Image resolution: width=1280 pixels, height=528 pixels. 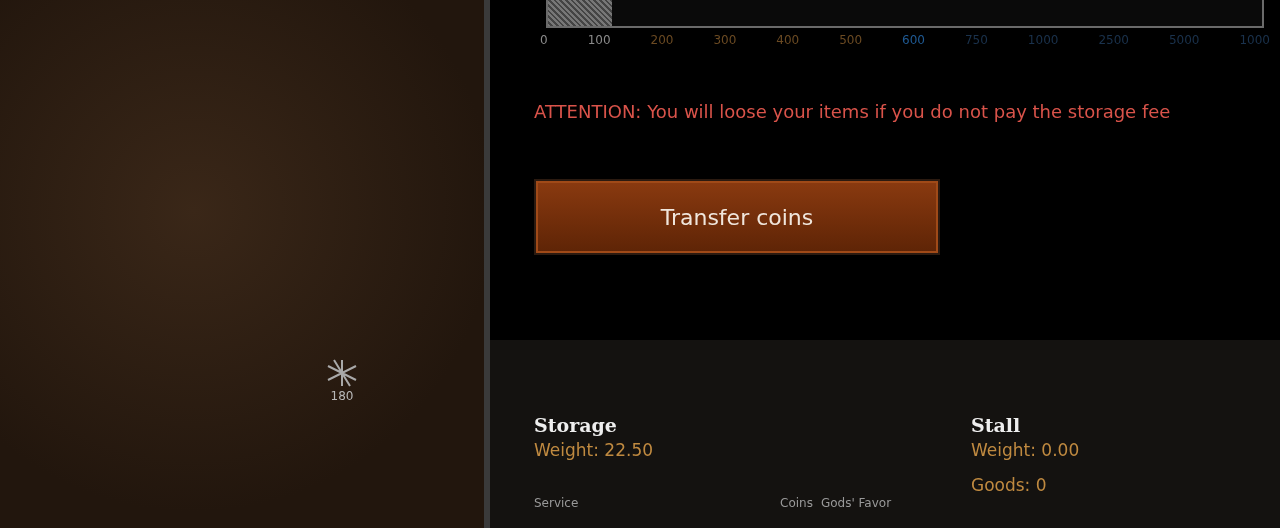 I want to click on slider-tick-label: 400, so click(x=788, y=40).